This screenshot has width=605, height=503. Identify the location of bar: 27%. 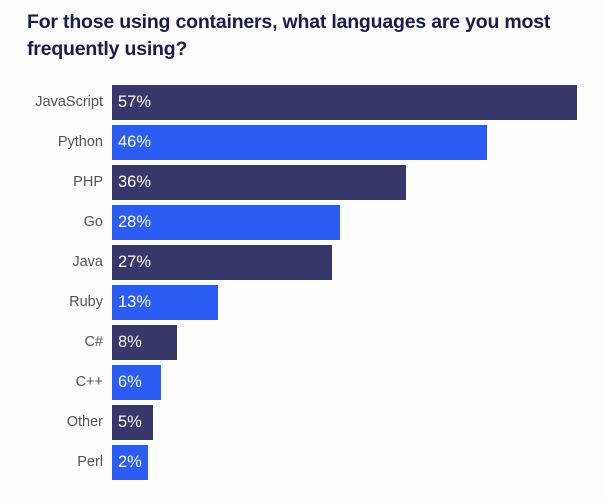
(222, 262).